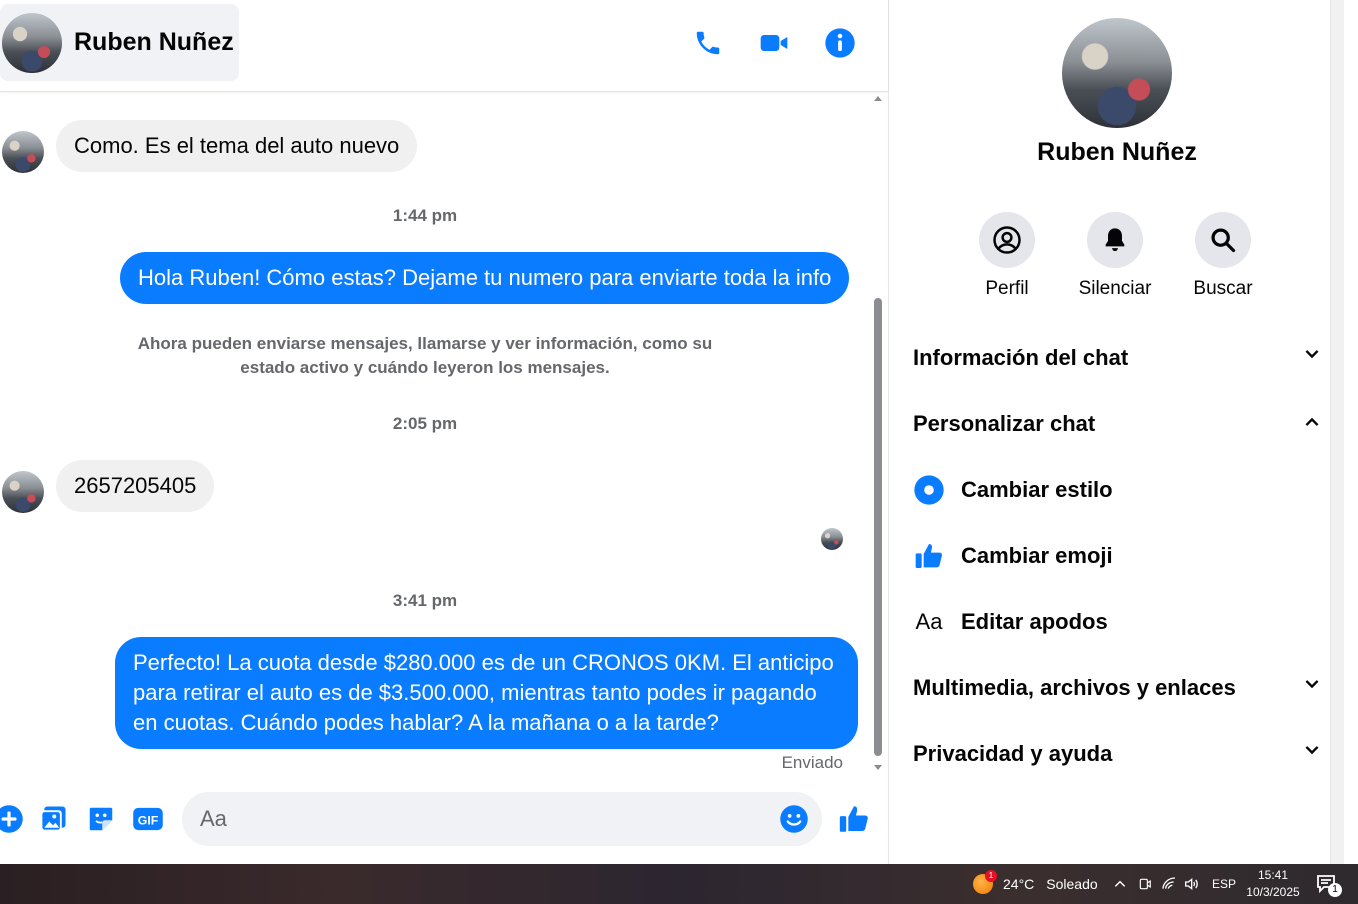  I want to click on search-icon, so click(1223, 240).